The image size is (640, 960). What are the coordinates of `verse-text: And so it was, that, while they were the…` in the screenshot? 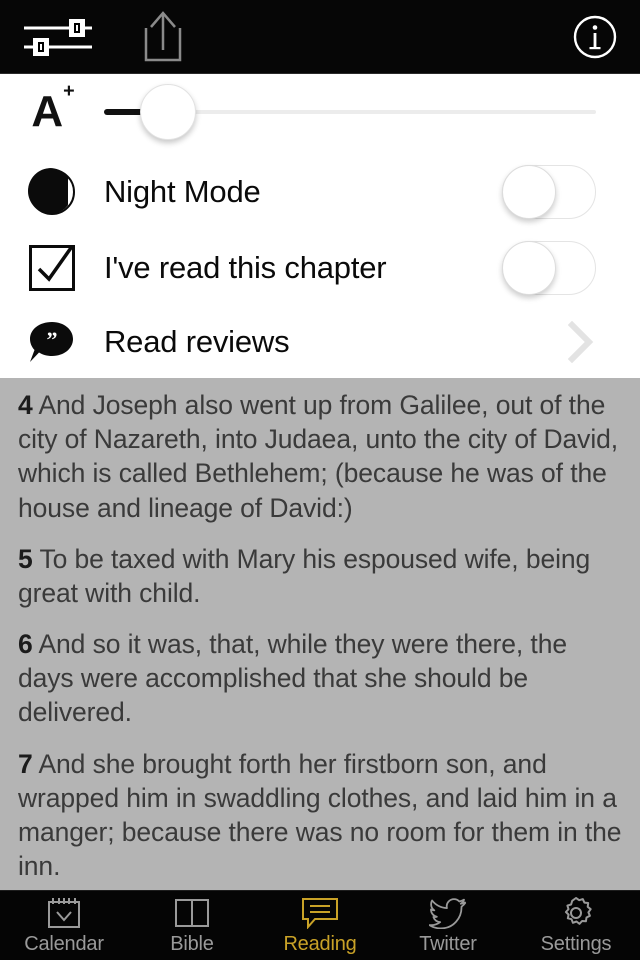 It's located at (292, 678).